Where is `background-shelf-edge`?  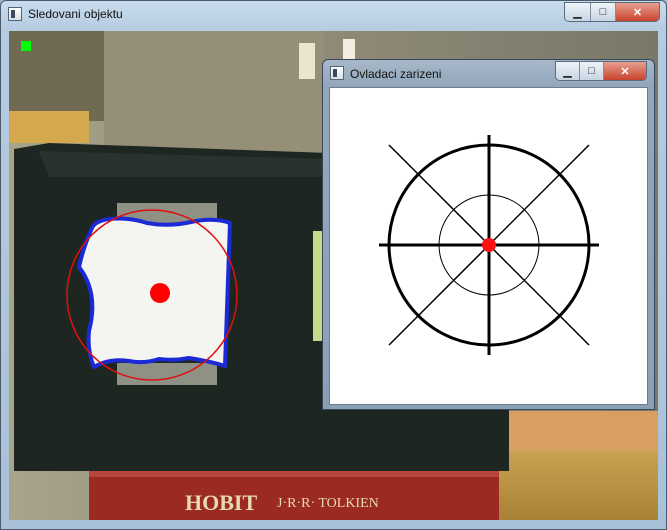 background-shelf-edge is located at coordinates (49, 127).